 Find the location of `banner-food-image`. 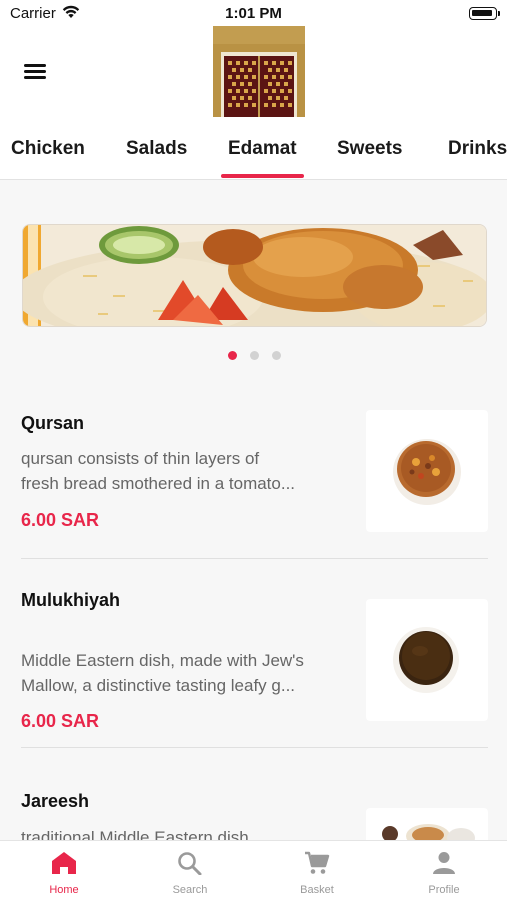

banner-food-image is located at coordinates (254, 275).